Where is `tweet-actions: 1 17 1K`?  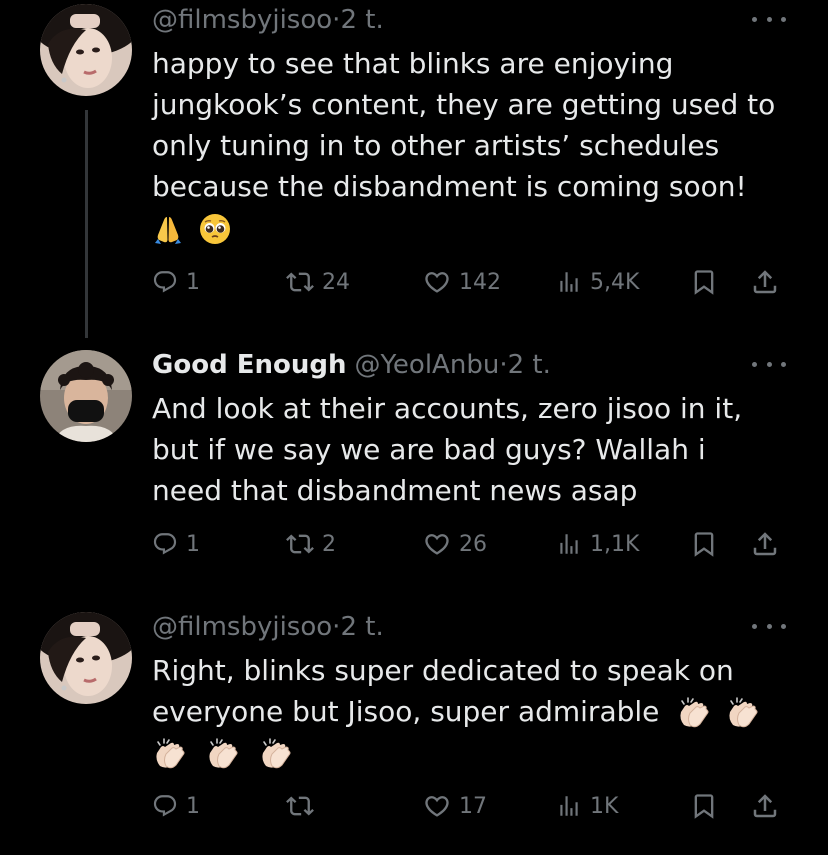 tweet-actions: 1 17 1K is located at coordinates (414, 806).